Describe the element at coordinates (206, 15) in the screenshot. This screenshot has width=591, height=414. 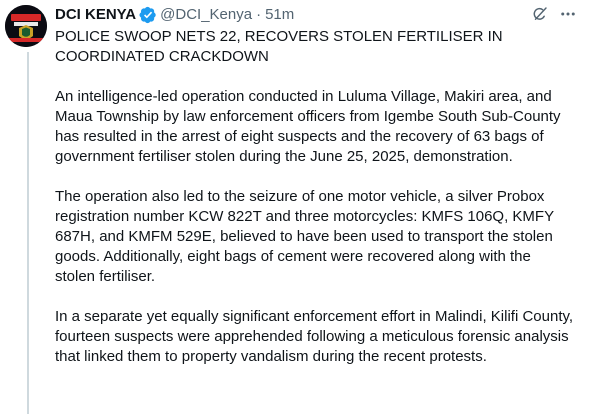
I see `author-handle: @DCI_Kenya` at that location.